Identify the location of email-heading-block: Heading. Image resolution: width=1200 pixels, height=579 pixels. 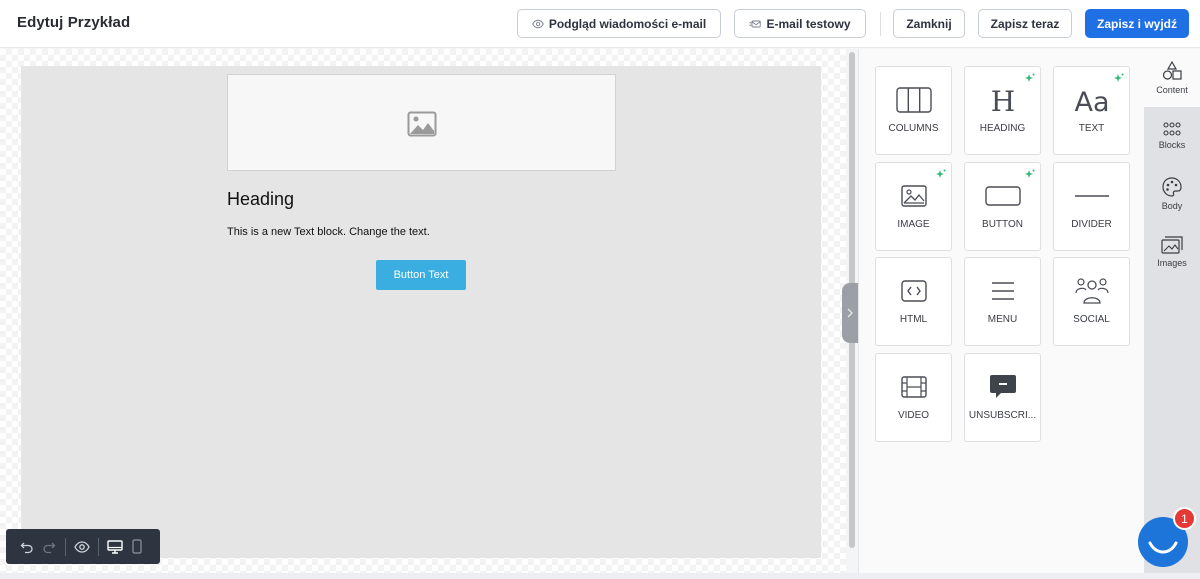
(421, 199).